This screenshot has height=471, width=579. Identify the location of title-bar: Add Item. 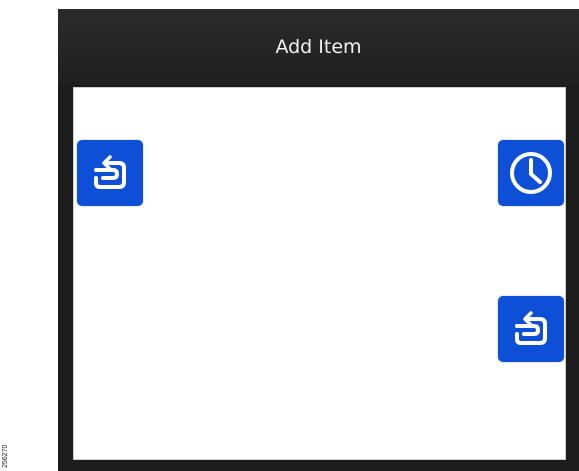
(318, 47).